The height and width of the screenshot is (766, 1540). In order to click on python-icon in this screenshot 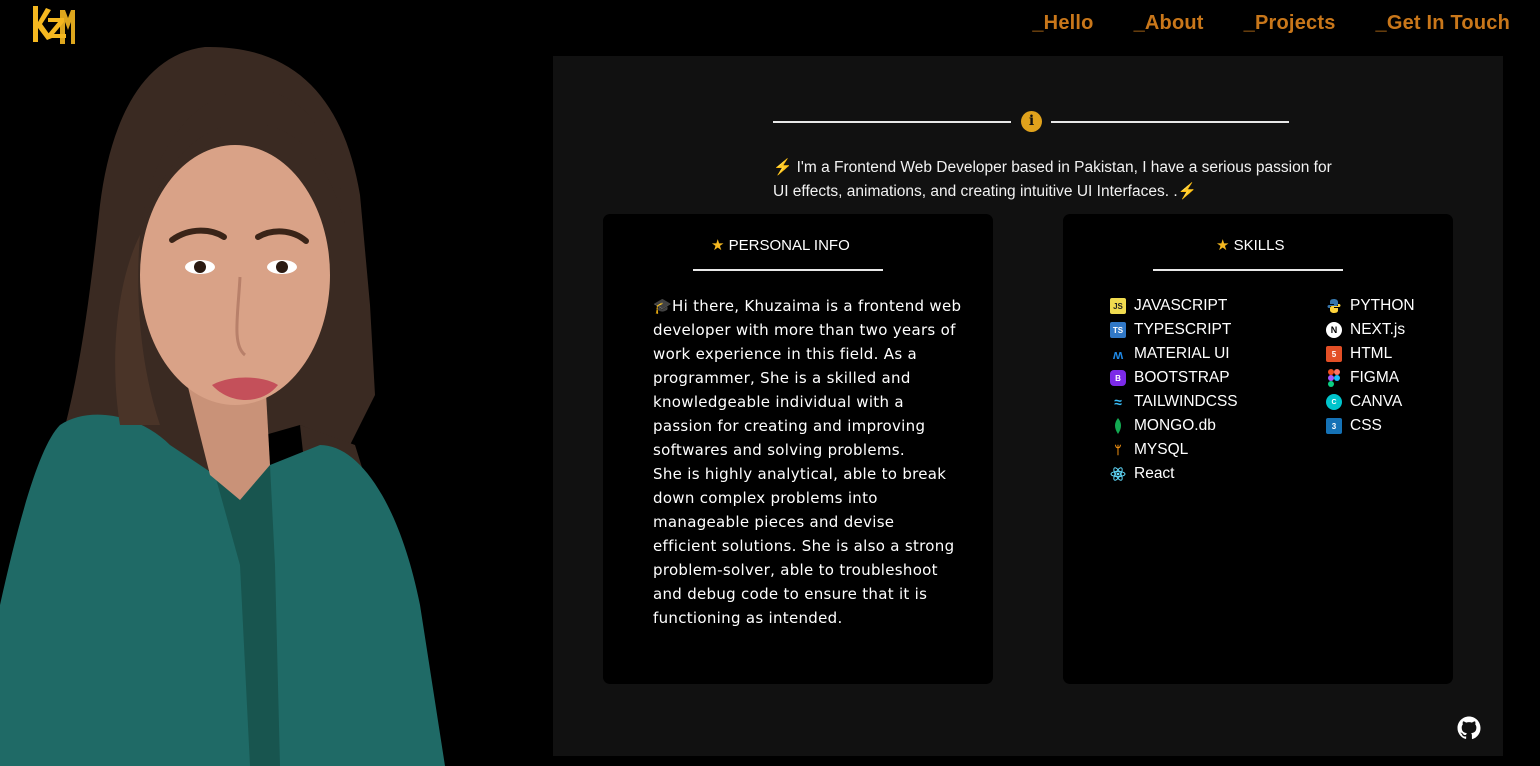, I will do `click(1334, 306)`.